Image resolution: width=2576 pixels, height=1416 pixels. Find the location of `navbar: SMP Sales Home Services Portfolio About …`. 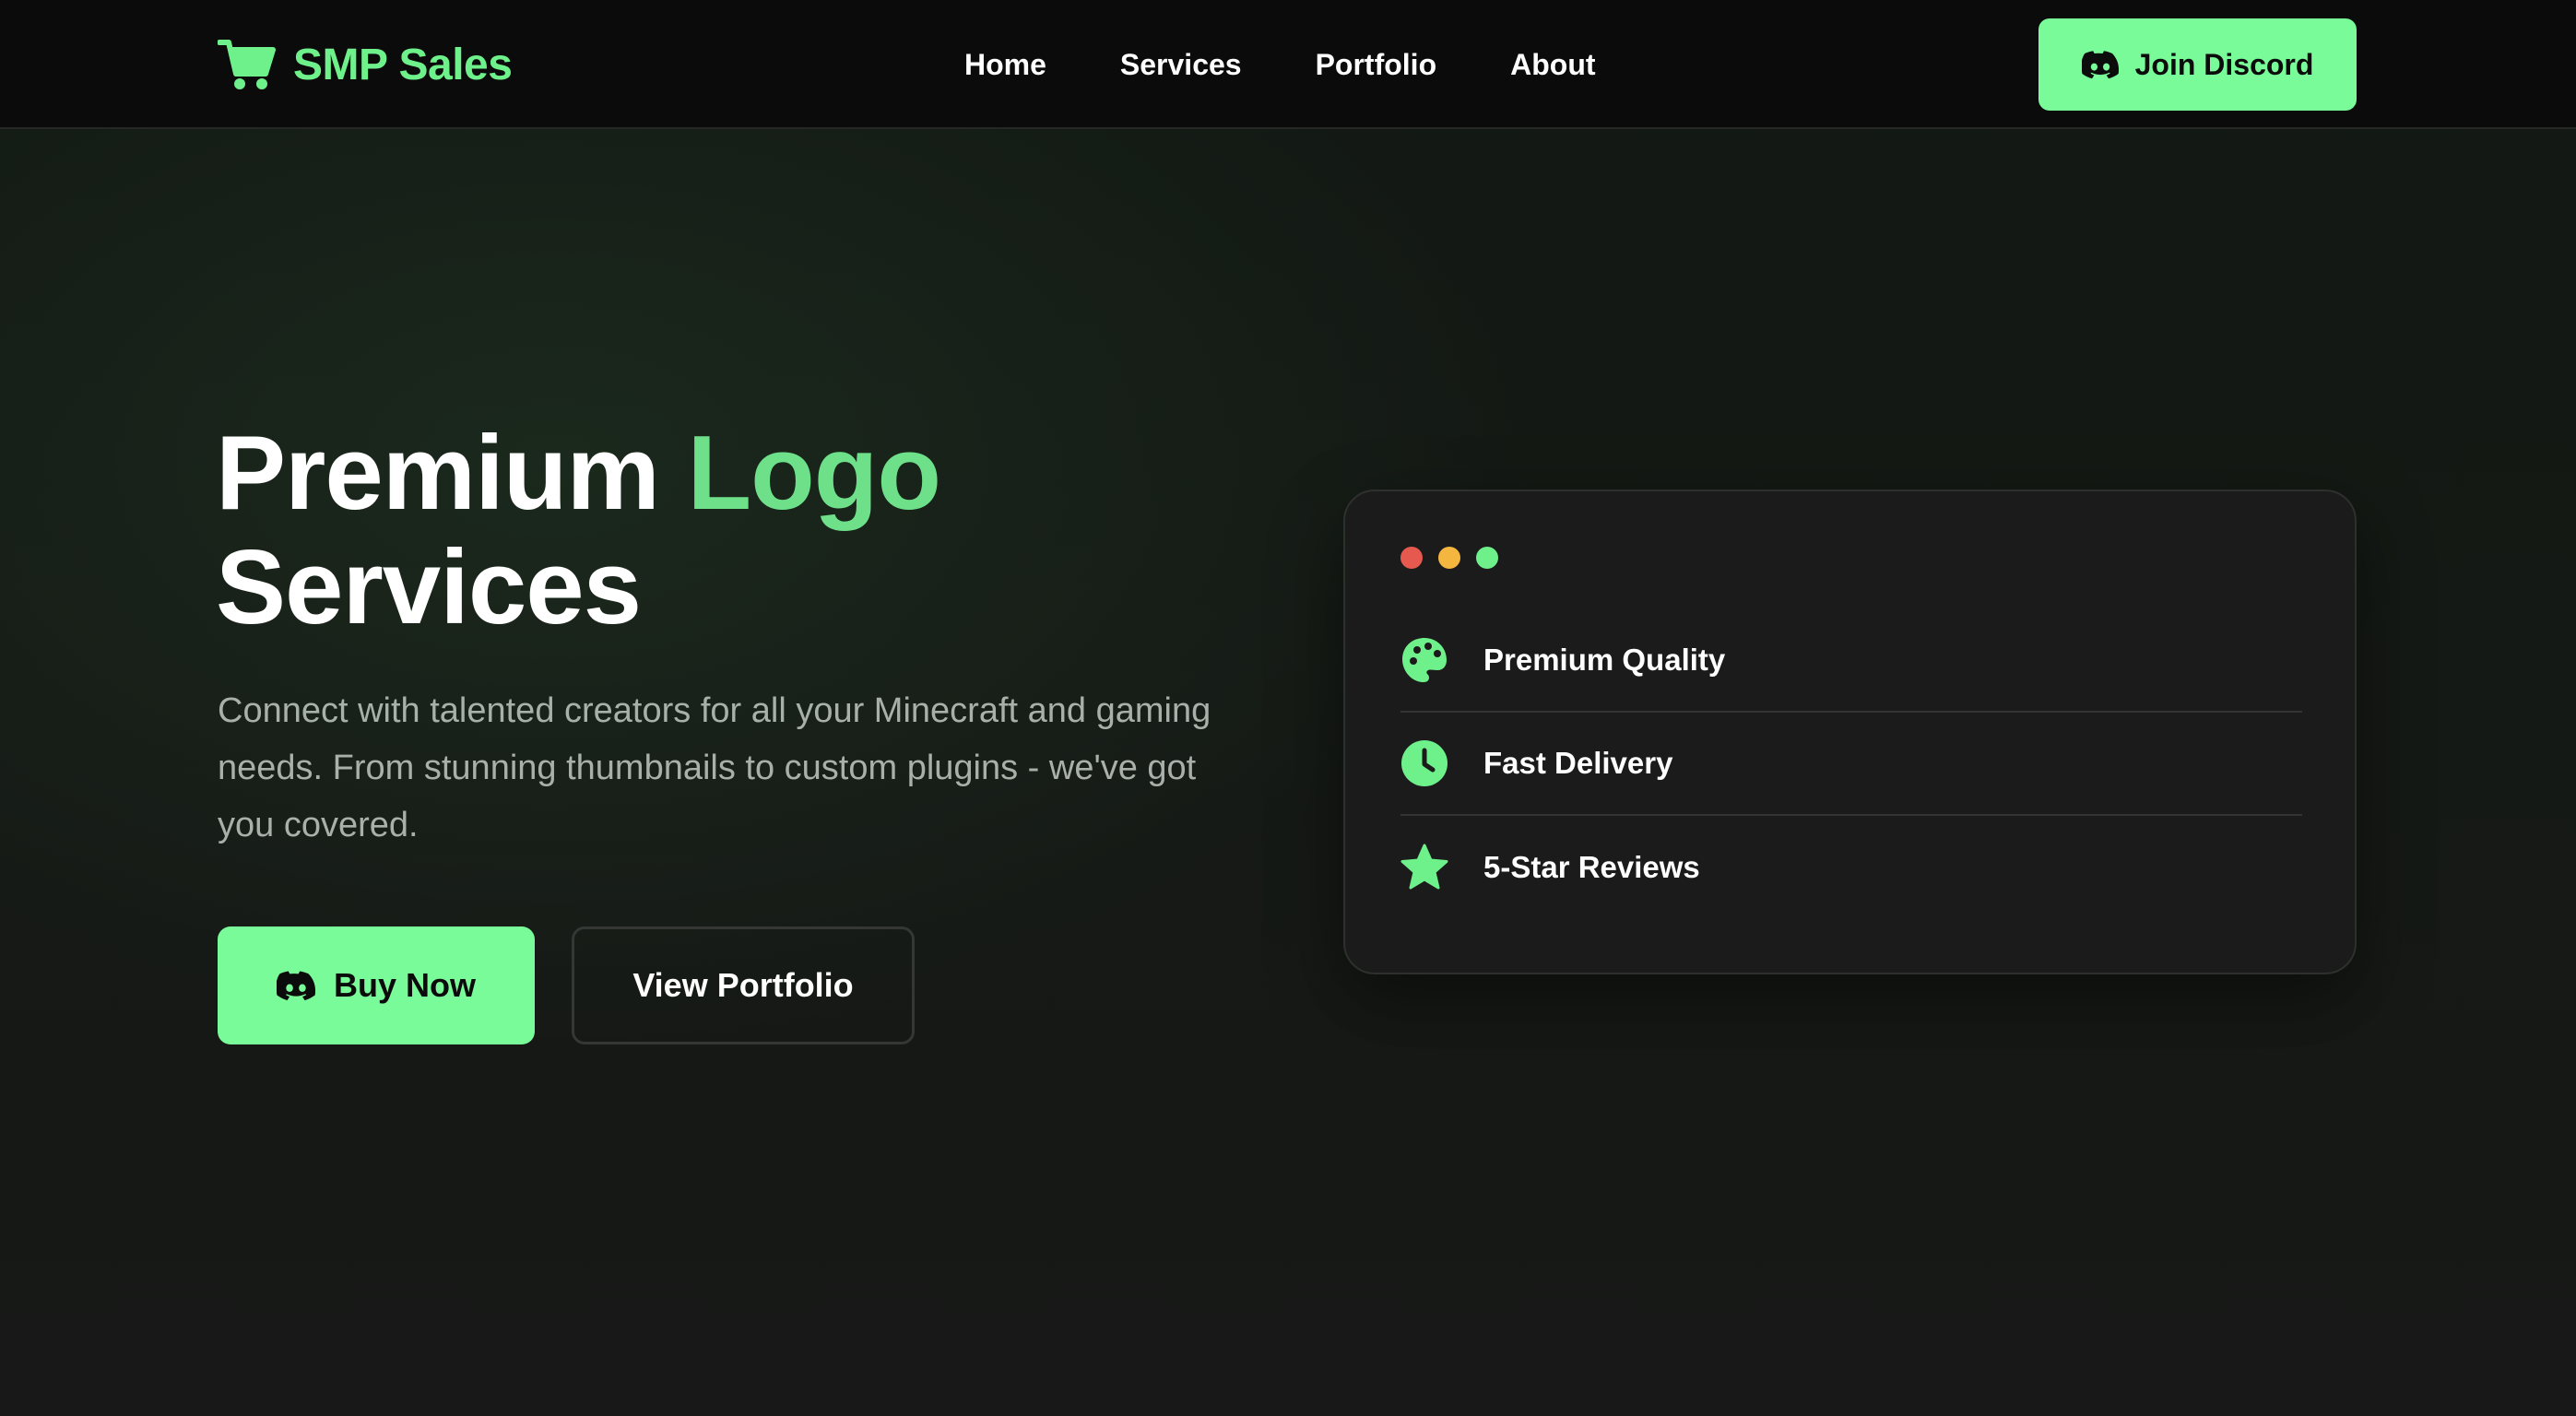

navbar: SMP Sales Home Services Portfolio About … is located at coordinates (1288, 64).